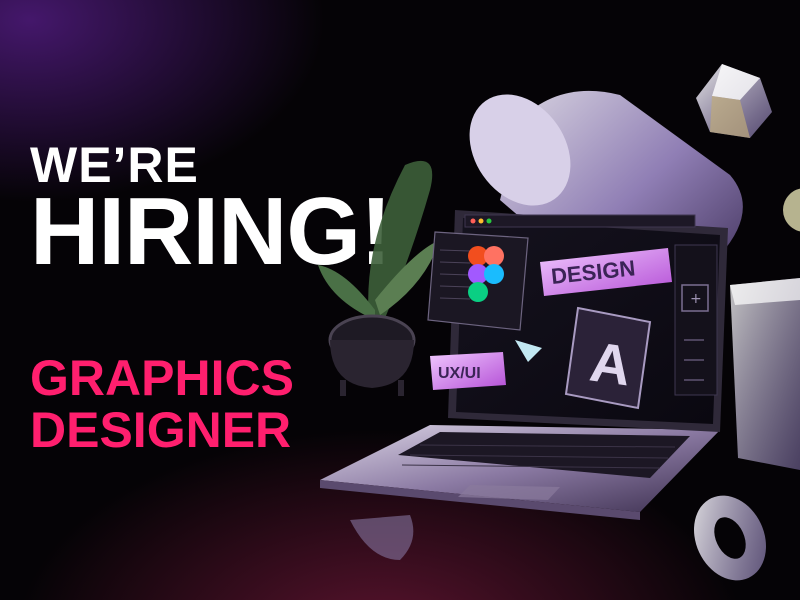  I want to click on cube-shape, so click(765, 374).